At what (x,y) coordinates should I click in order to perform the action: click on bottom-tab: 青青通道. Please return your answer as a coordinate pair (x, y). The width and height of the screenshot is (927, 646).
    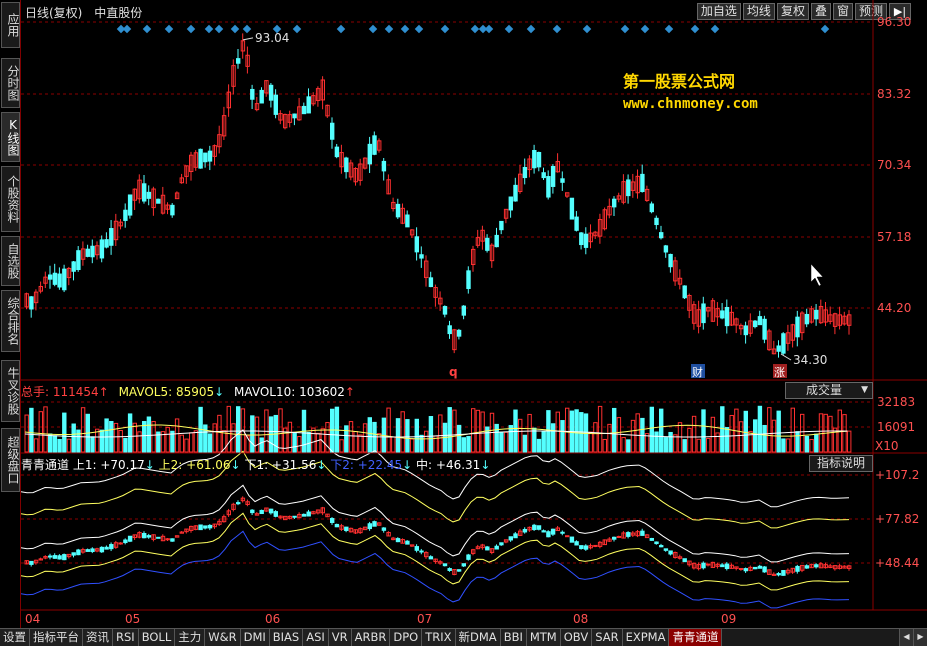
    Looking at the image, I should click on (696, 637).